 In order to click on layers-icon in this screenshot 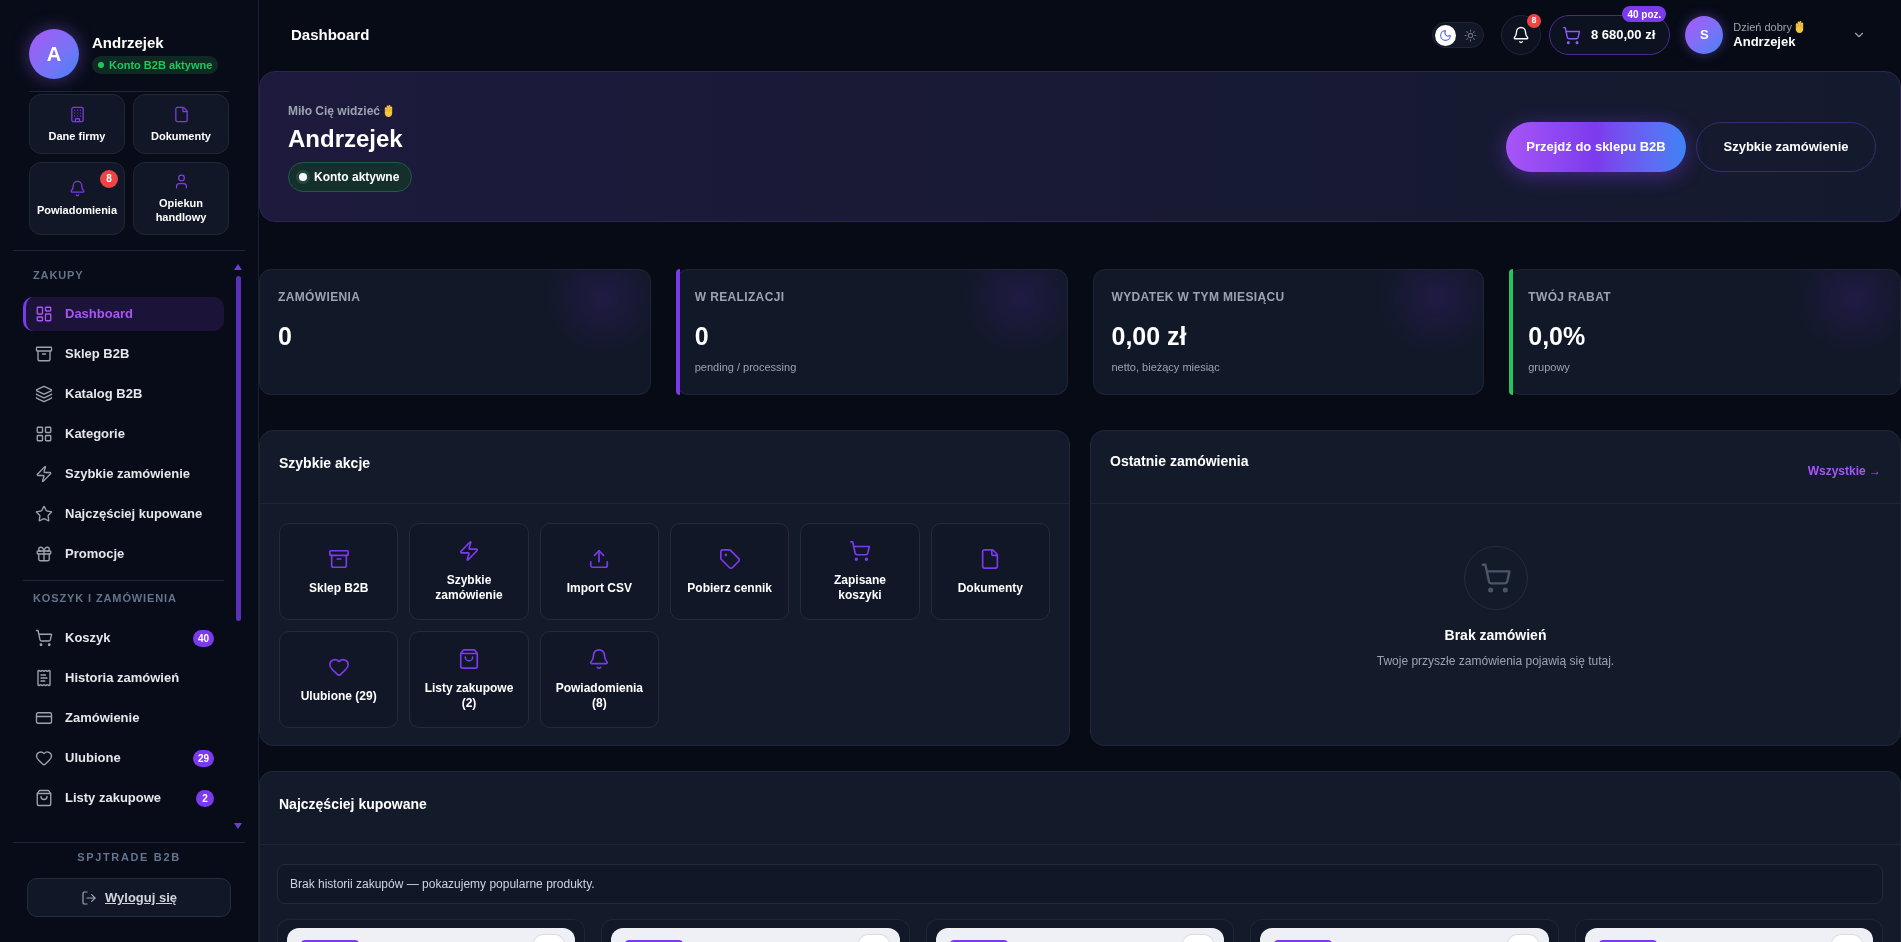, I will do `click(44, 394)`.